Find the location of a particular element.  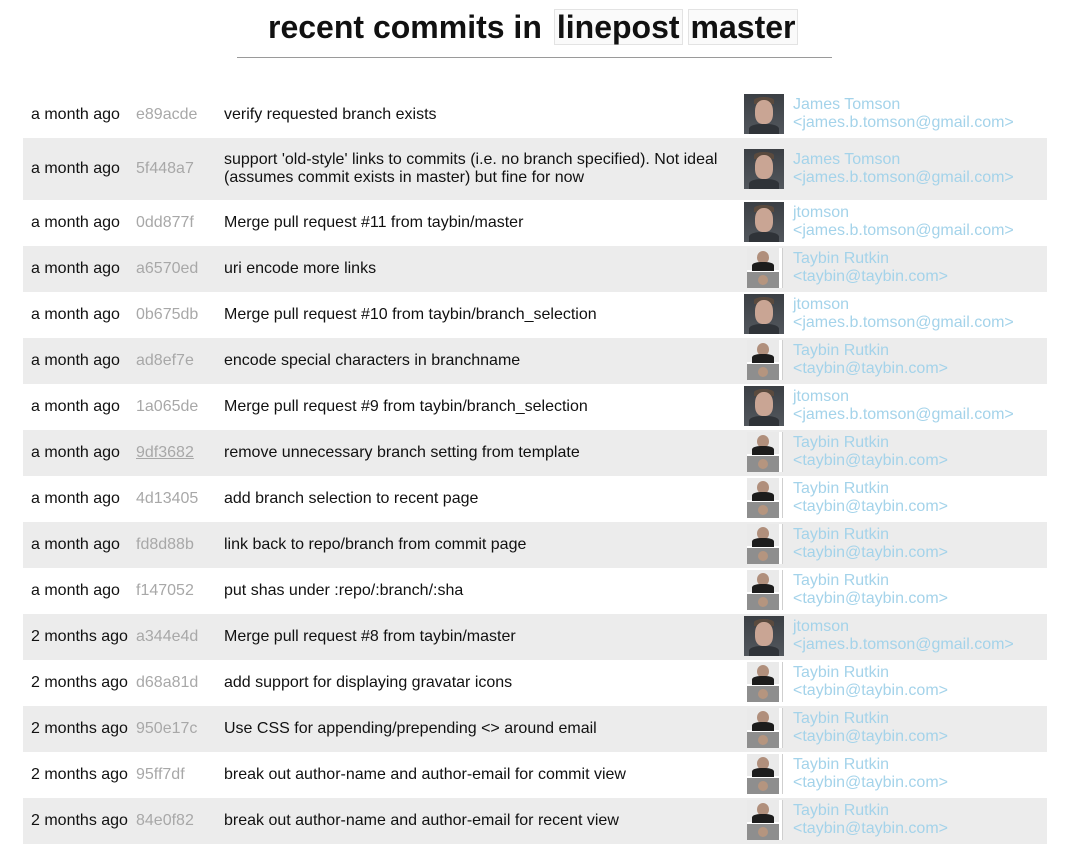

title-prefix: recent commits in is located at coordinates (405, 27).